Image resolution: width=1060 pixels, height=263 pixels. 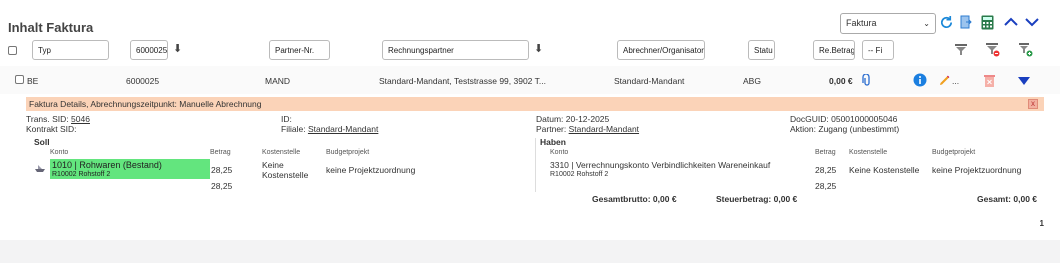 I want to click on filiale-label: Filiale:, so click(x=293, y=129).